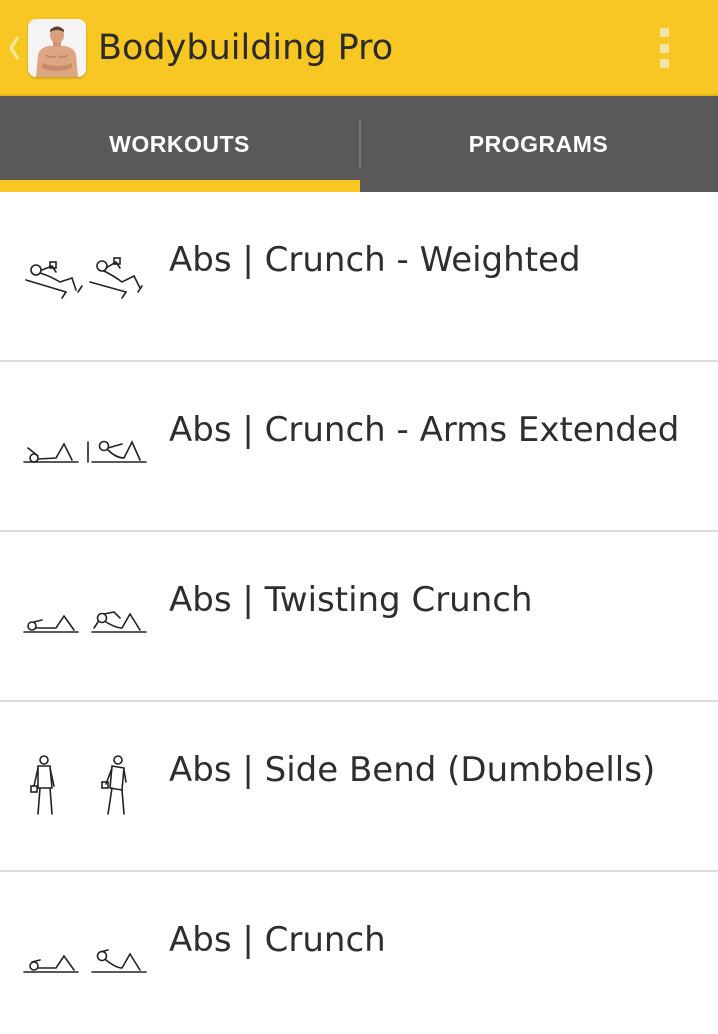  What do you see at coordinates (85, 961) in the screenshot?
I see `crunch-illustration` at bounding box center [85, 961].